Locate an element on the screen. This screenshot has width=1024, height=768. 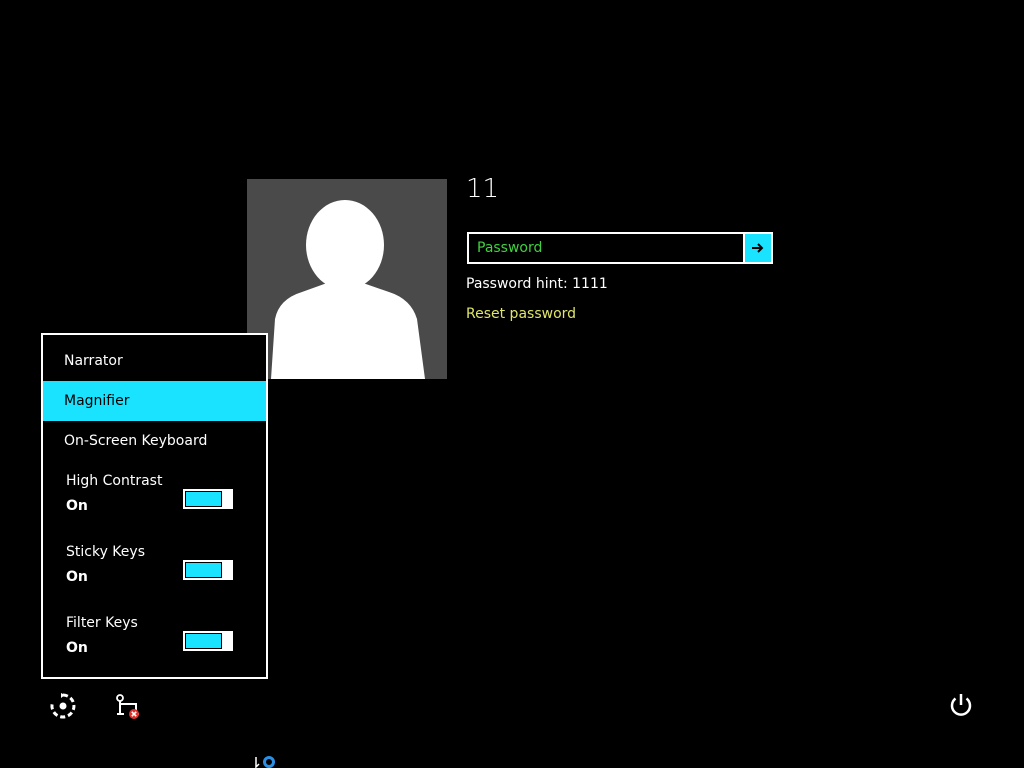
ease-of-access-icon is located at coordinates (63, 706).